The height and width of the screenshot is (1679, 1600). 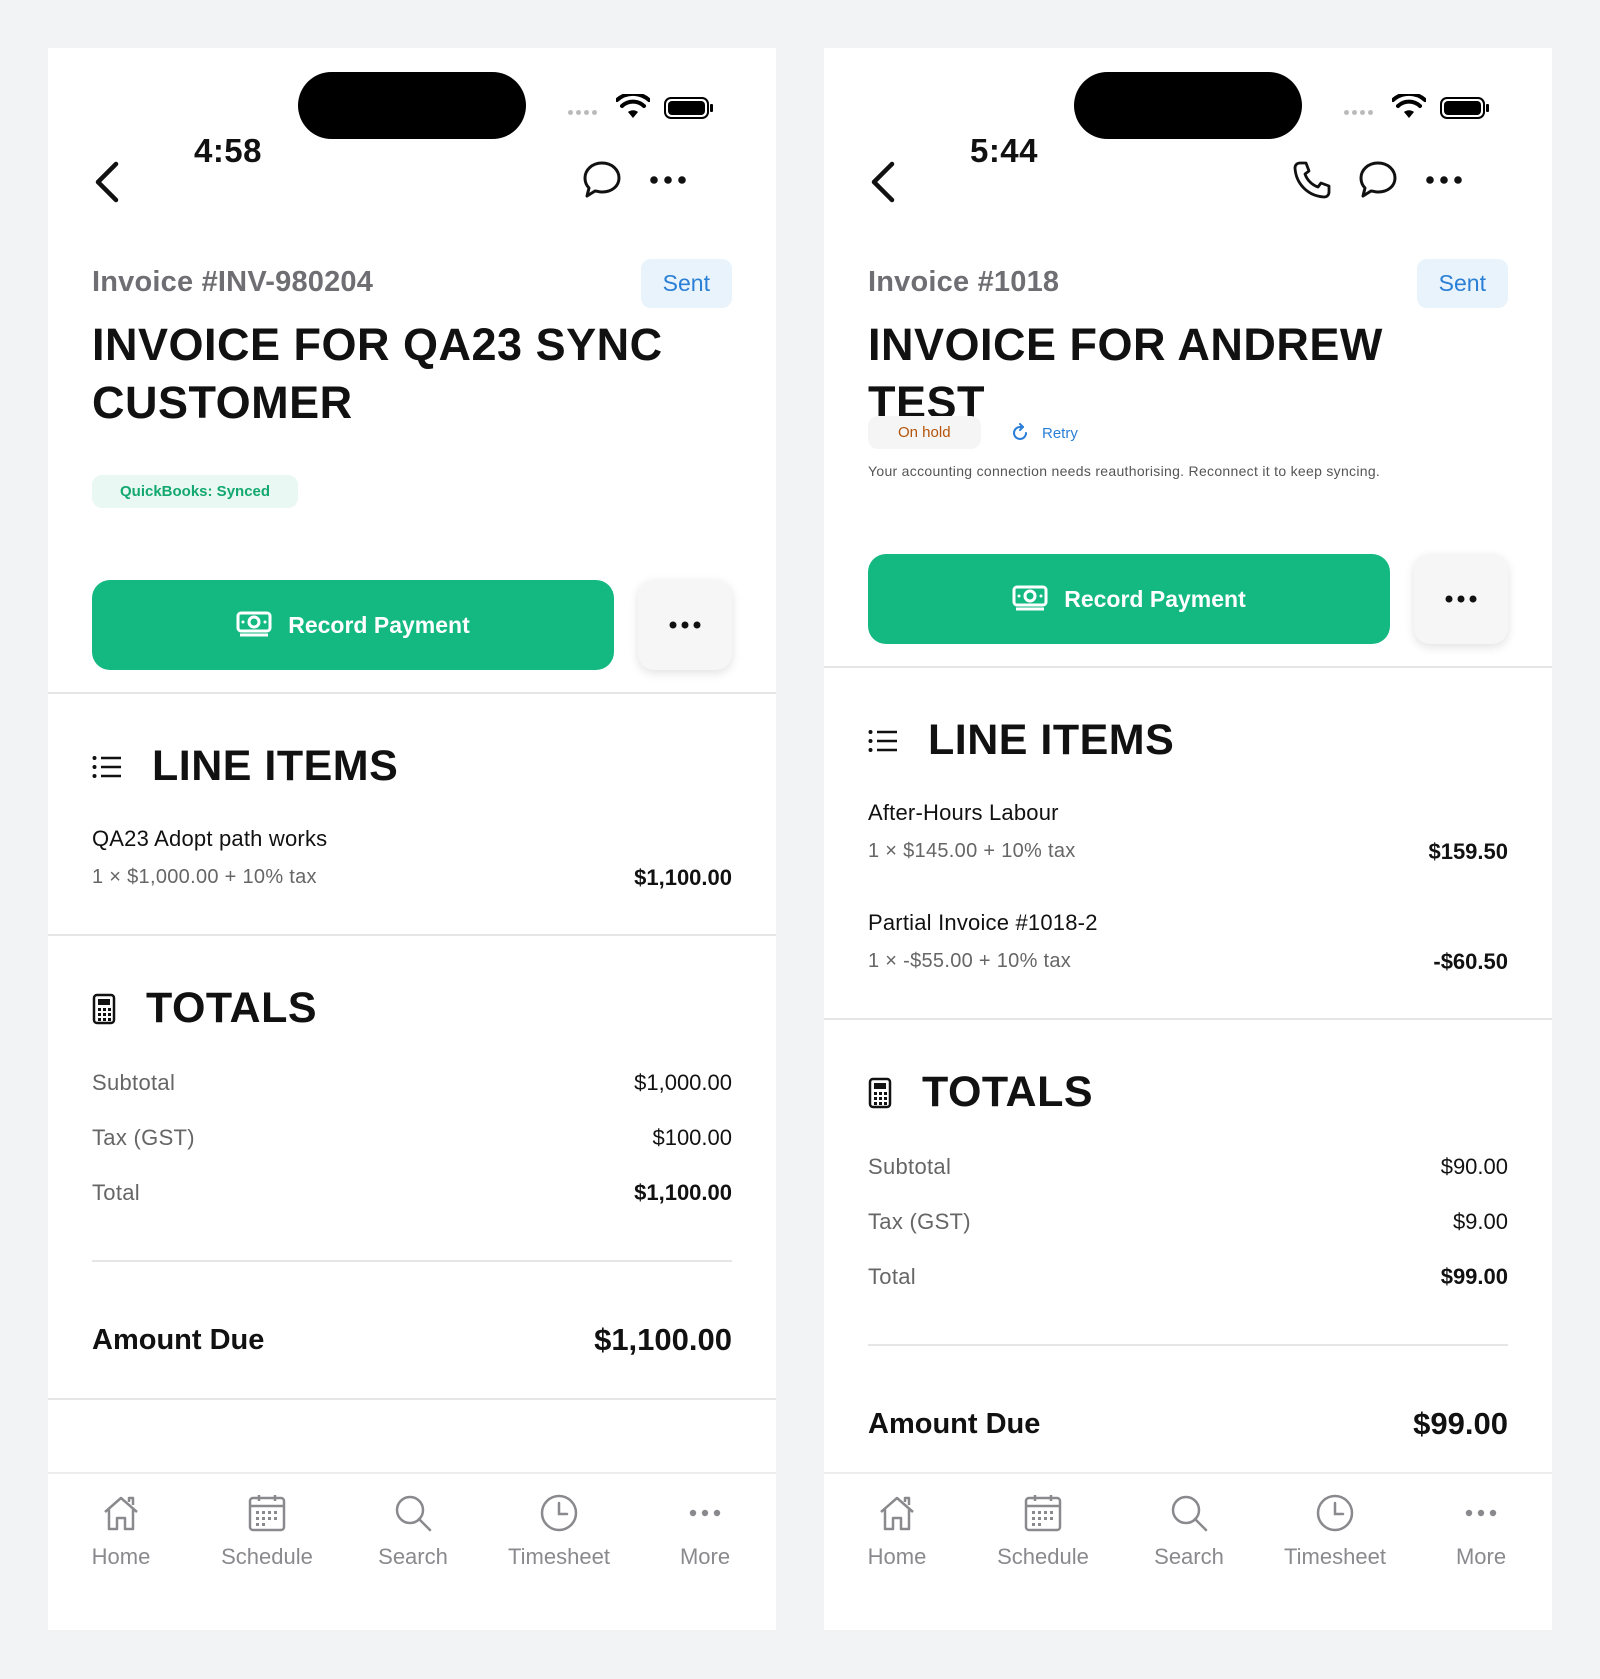 What do you see at coordinates (683, 1192) in the screenshot?
I see `total-value: $1,100.00` at bounding box center [683, 1192].